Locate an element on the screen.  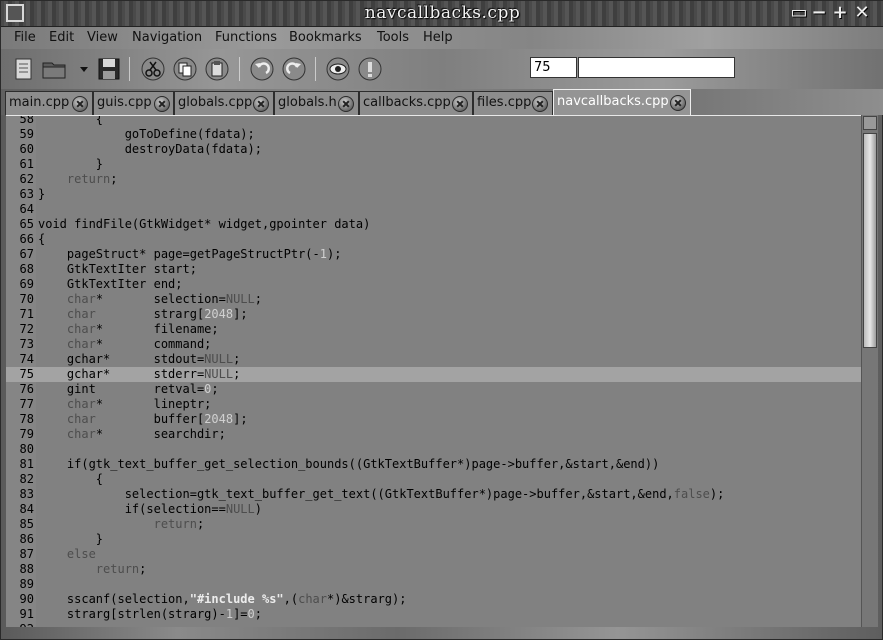
maximize-icon: + is located at coordinates (840, 13).